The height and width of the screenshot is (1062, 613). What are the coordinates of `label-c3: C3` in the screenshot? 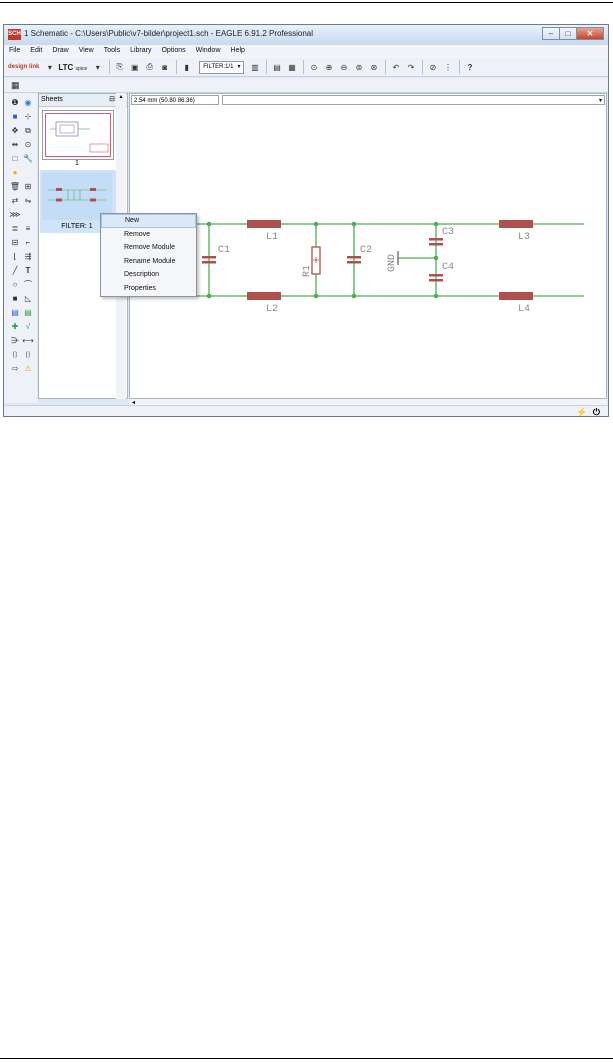 It's located at (448, 232).